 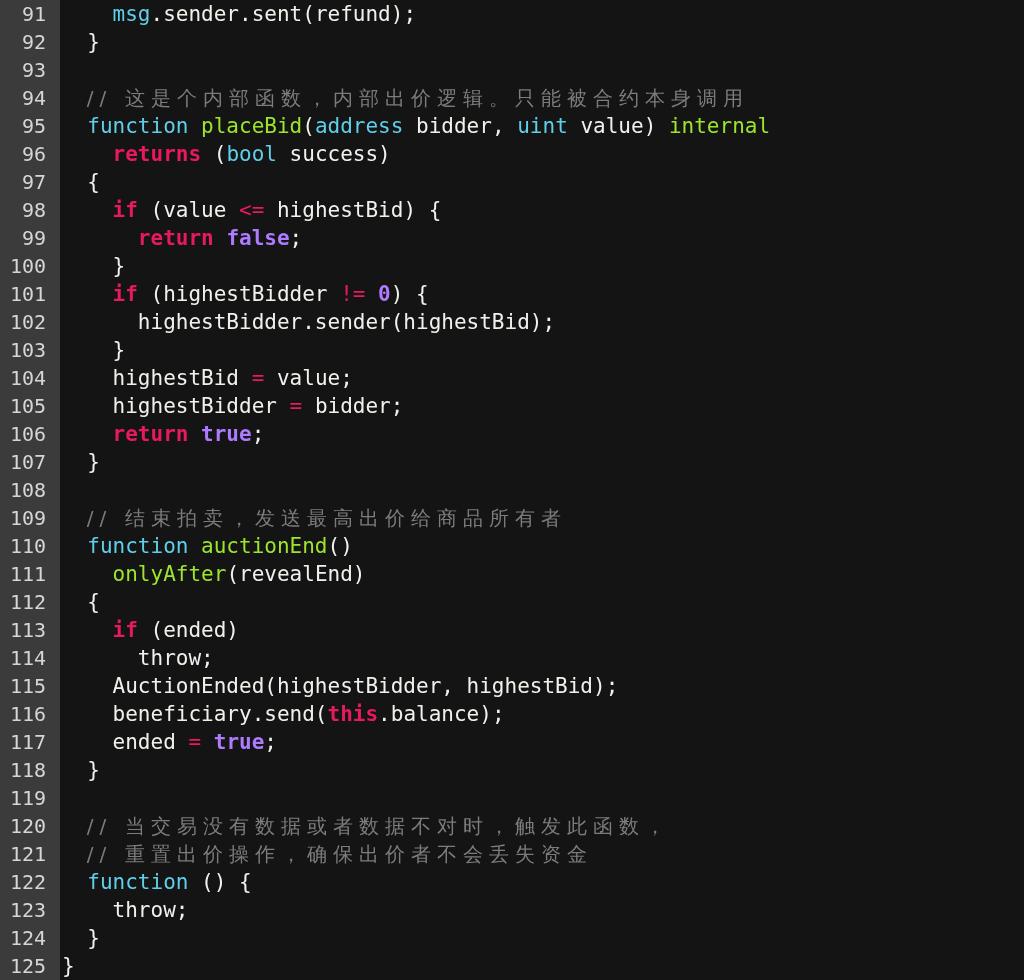 I want to click on line-number: 106, so click(x=30, y=434).